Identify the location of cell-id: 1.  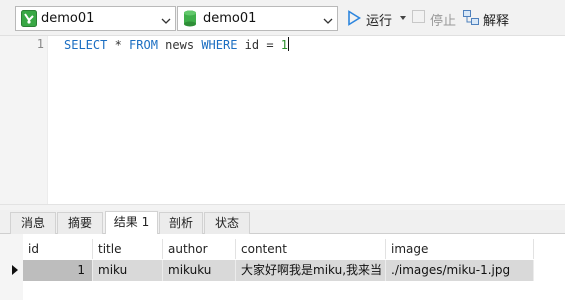
(58, 270).